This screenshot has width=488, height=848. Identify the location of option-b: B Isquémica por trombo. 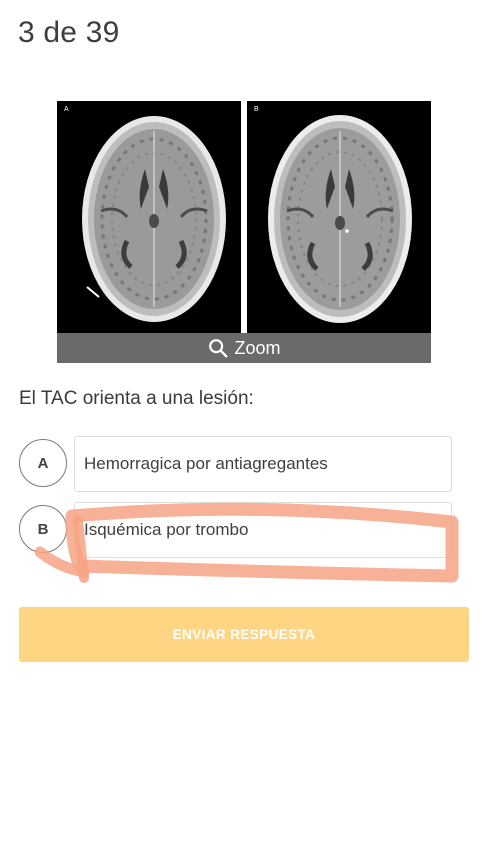
(235, 530).